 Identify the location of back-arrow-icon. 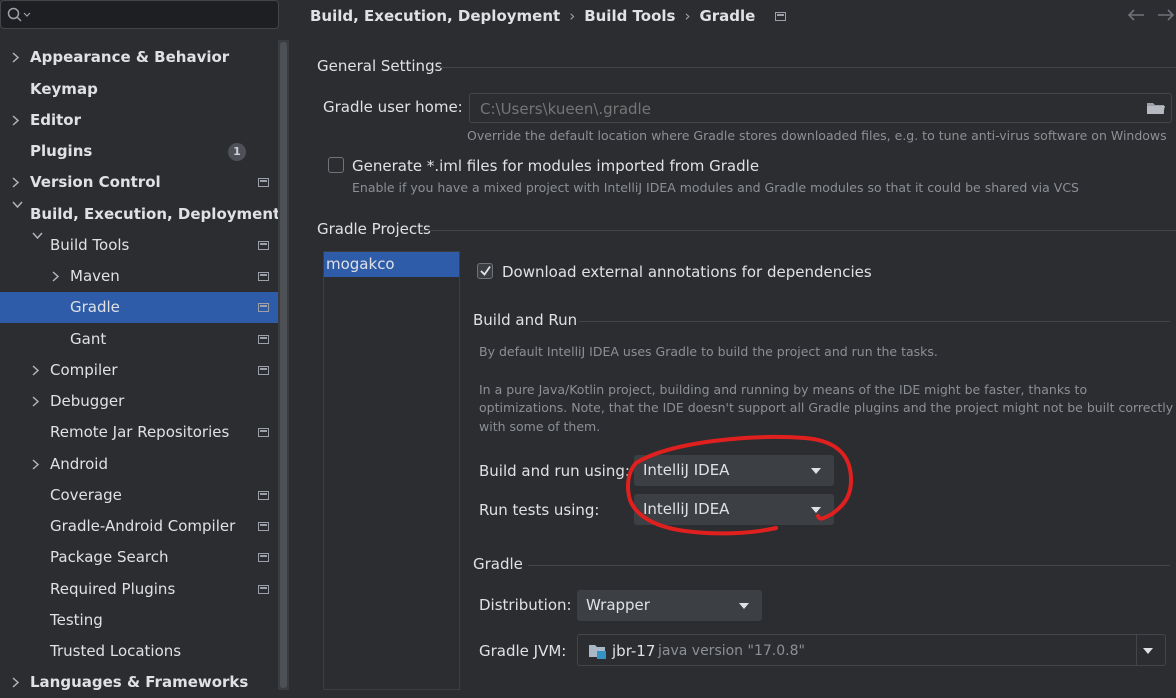
(1136, 17).